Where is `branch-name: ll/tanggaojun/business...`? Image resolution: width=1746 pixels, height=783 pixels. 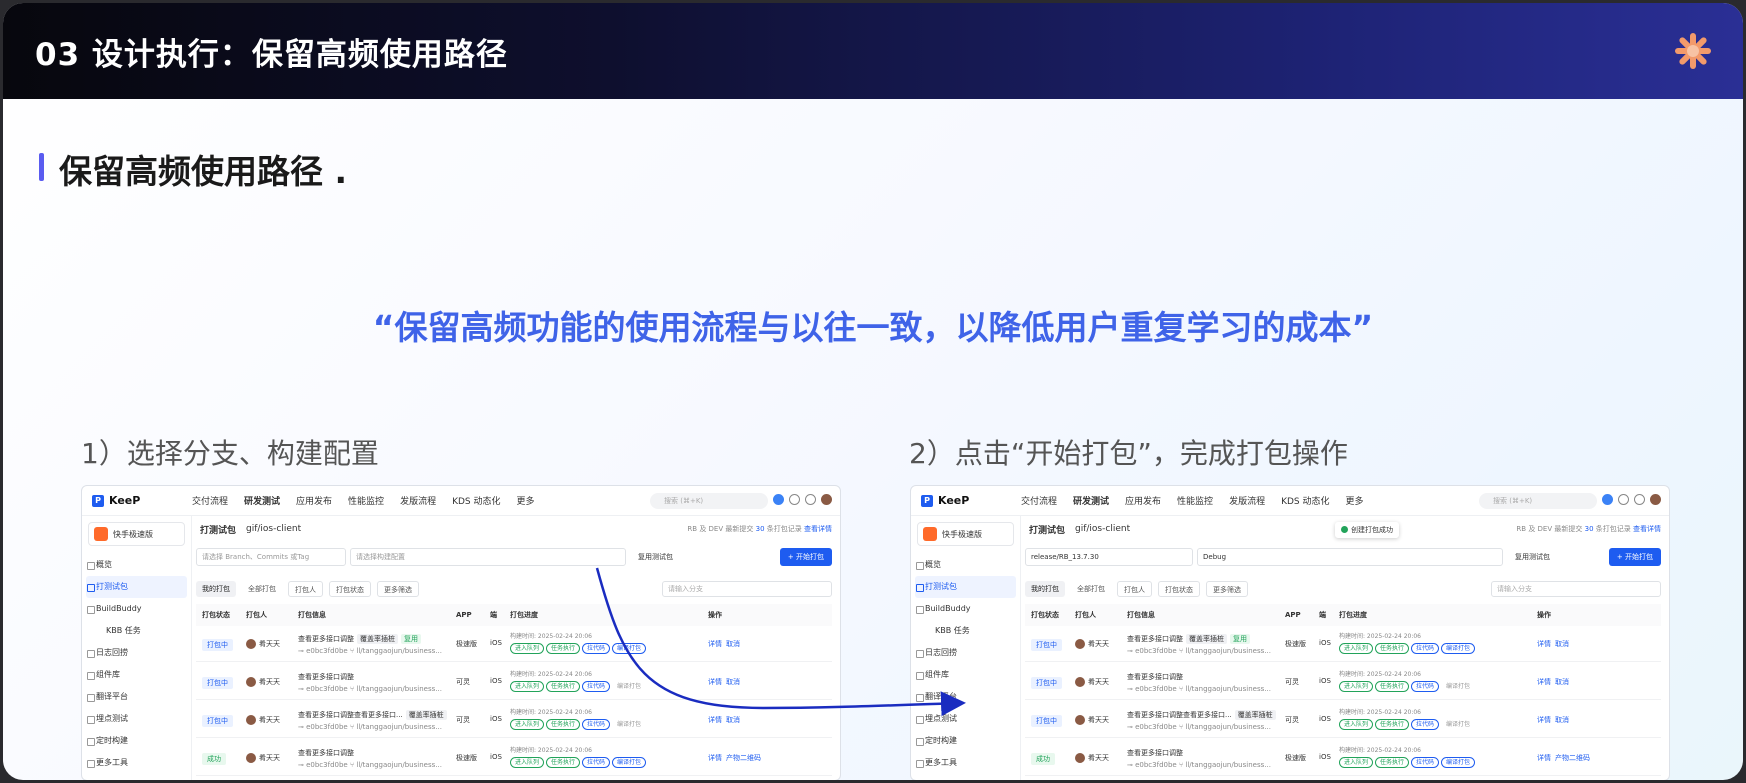
branch-name: ll/tanggaojun/business... is located at coordinates (399, 765).